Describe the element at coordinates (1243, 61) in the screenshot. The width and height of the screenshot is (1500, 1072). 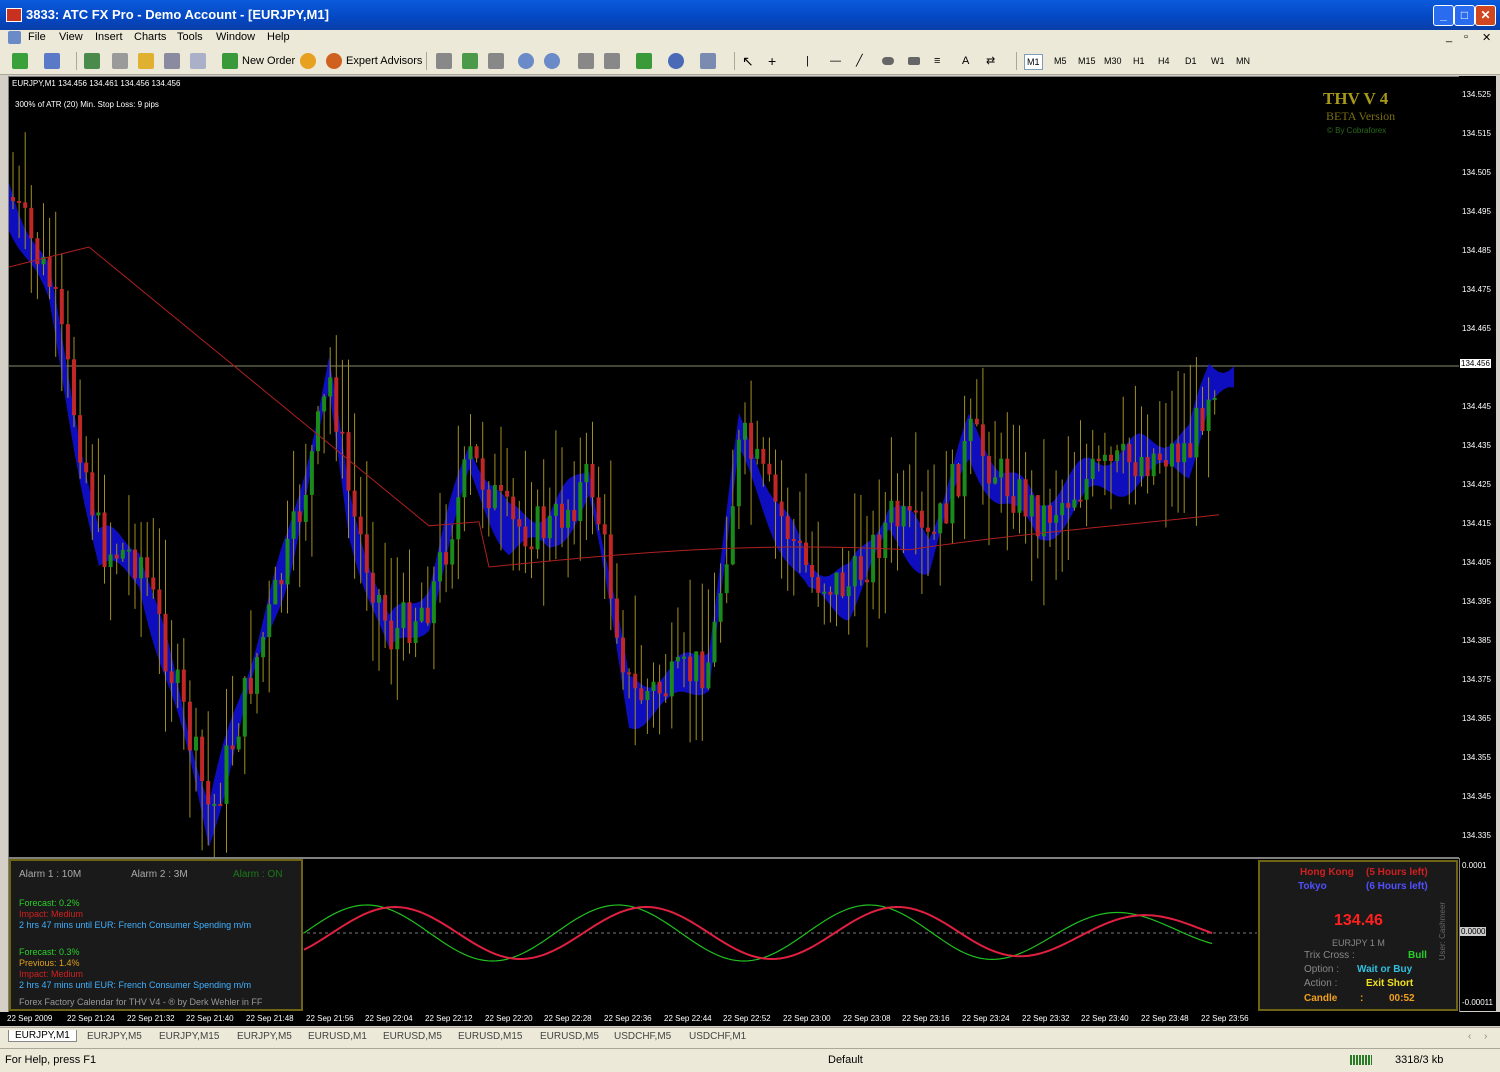
I see `timeframe-mn: MN` at that location.